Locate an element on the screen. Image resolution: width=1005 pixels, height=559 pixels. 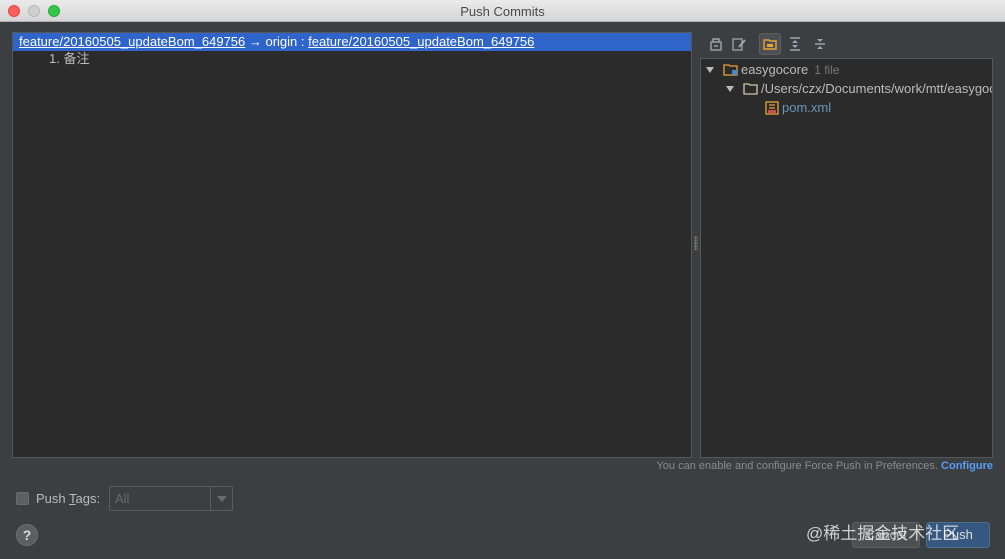
edit-source-icon is located at coordinates (739, 44).